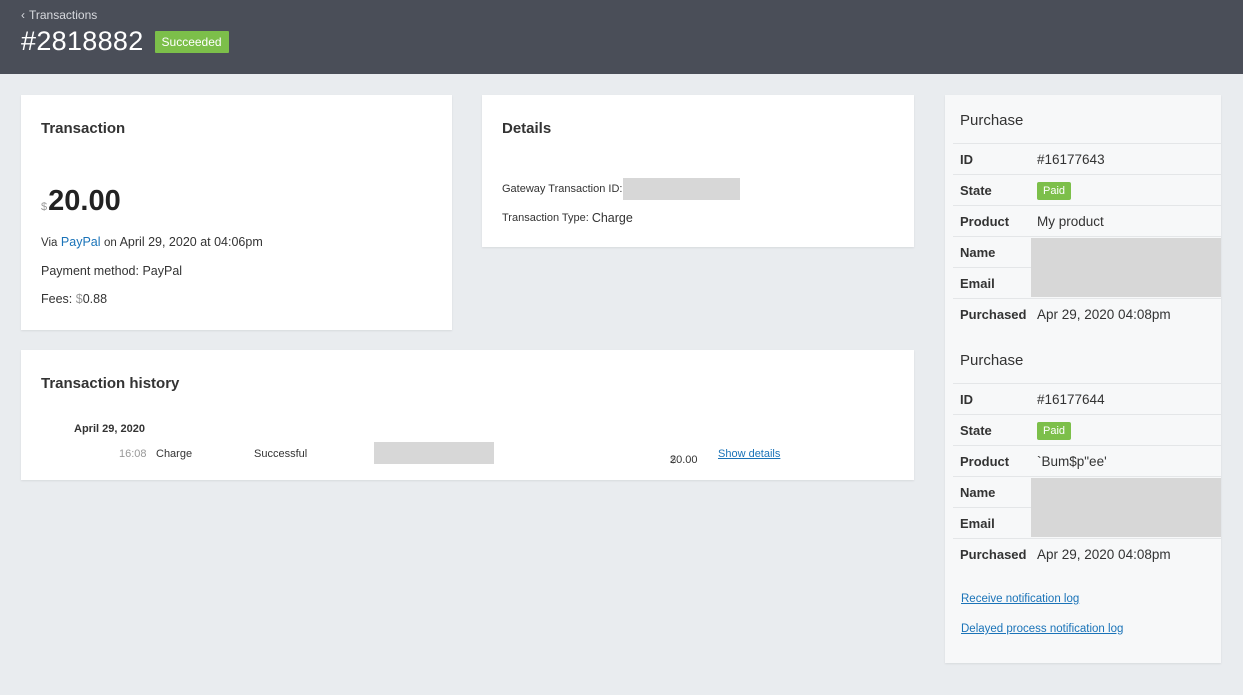 This screenshot has width=1243, height=695. I want to click on purchase-id-link: #16177644, so click(1071, 399).